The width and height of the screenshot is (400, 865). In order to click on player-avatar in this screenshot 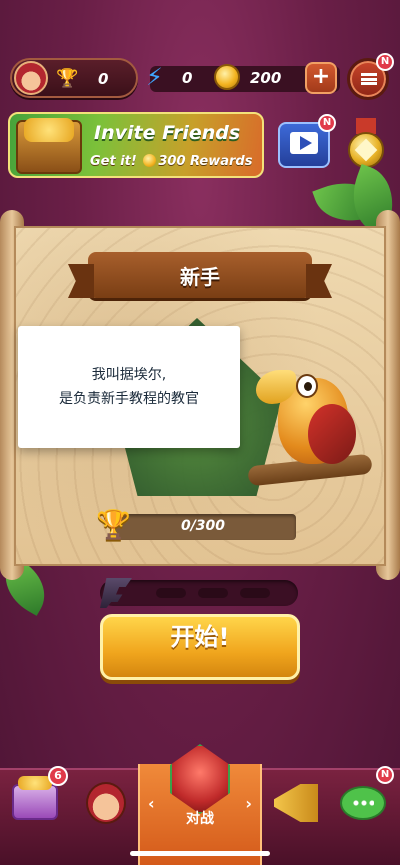, I will do `click(31, 78)`.